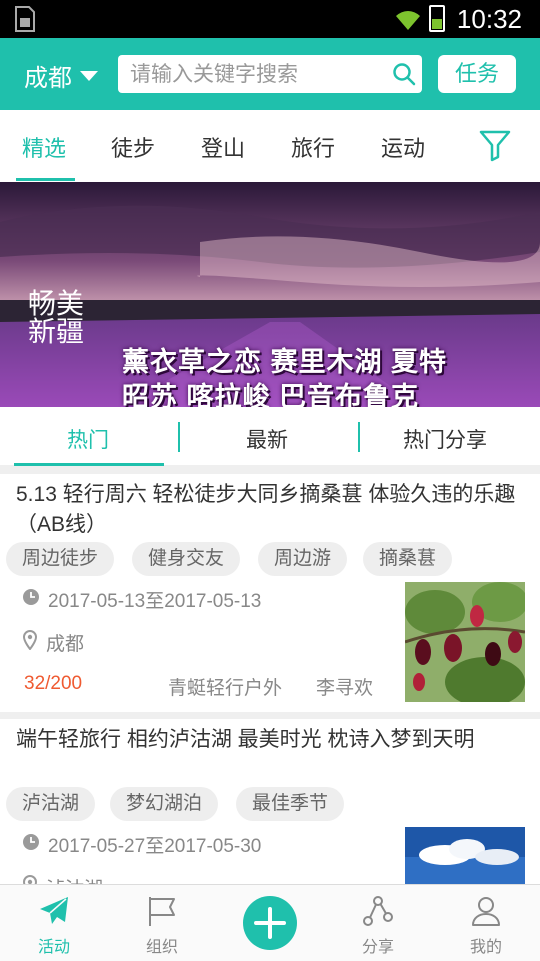 Image resolution: width=540 pixels, height=961 pixels. I want to click on participant-count: 32/200, so click(53, 683).